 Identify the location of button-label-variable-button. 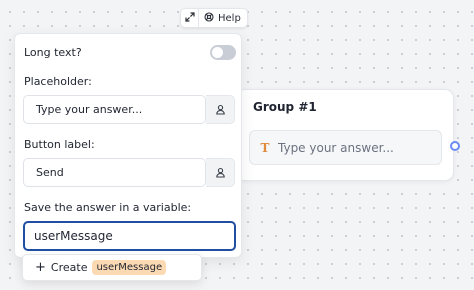
(220, 172).